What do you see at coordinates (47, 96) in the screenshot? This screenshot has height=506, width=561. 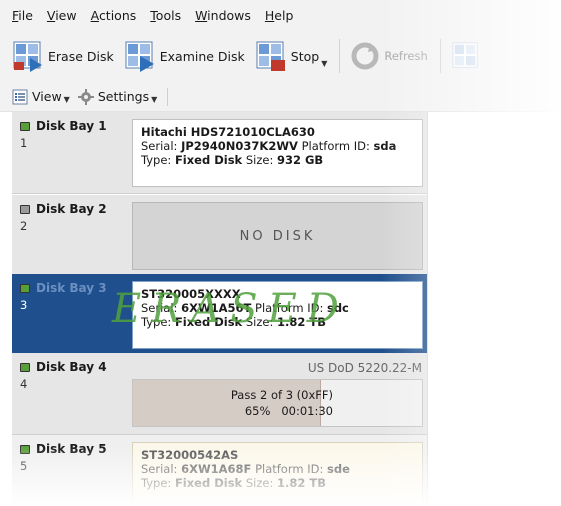 I see `view-menu-label: View` at bounding box center [47, 96].